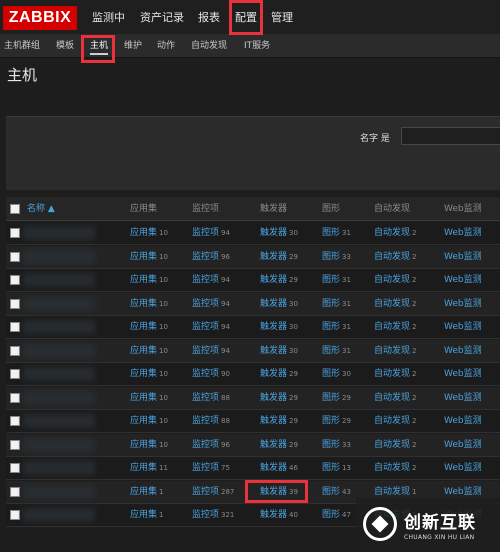  What do you see at coordinates (211, 374) in the screenshot?
I see `items-link: 监控项 90` at bounding box center [211, 374].